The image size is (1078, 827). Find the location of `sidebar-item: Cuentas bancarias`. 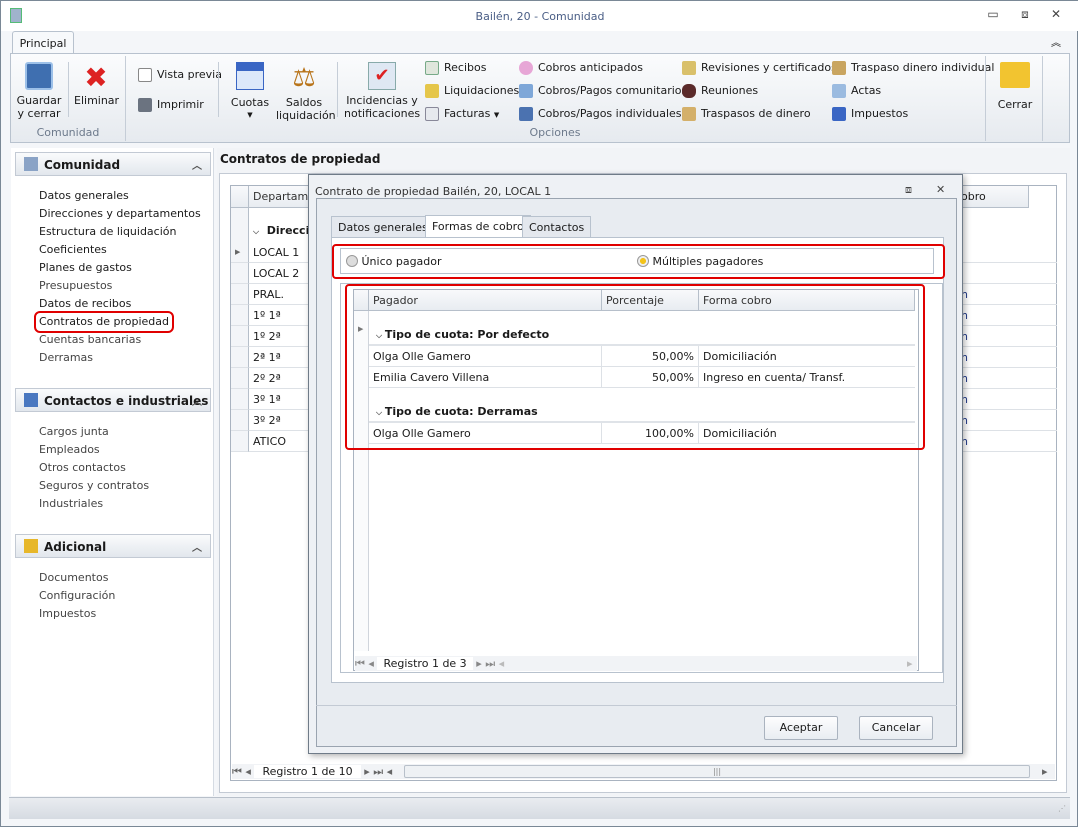

sidebar-item: Cuentas bancarias is located at coordinates (90, 340).